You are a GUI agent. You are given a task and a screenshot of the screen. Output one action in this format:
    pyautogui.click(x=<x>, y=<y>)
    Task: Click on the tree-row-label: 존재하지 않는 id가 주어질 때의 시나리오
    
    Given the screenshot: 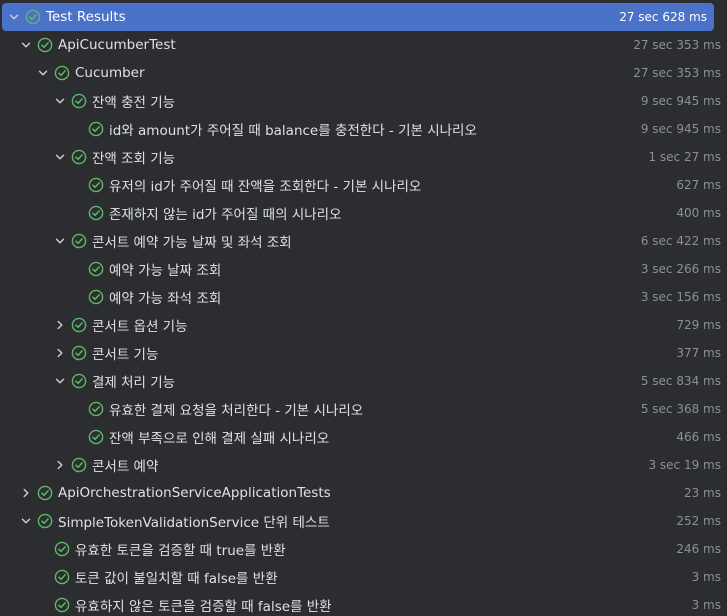 What is the action you would take?
    pyautogui.click(x=225, y=215)
    